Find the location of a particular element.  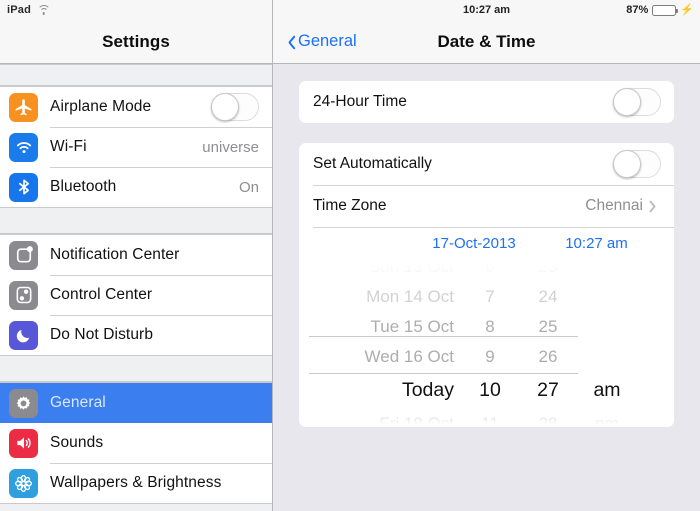

picker-day-cell: Today is located at coordinates (427, 390).